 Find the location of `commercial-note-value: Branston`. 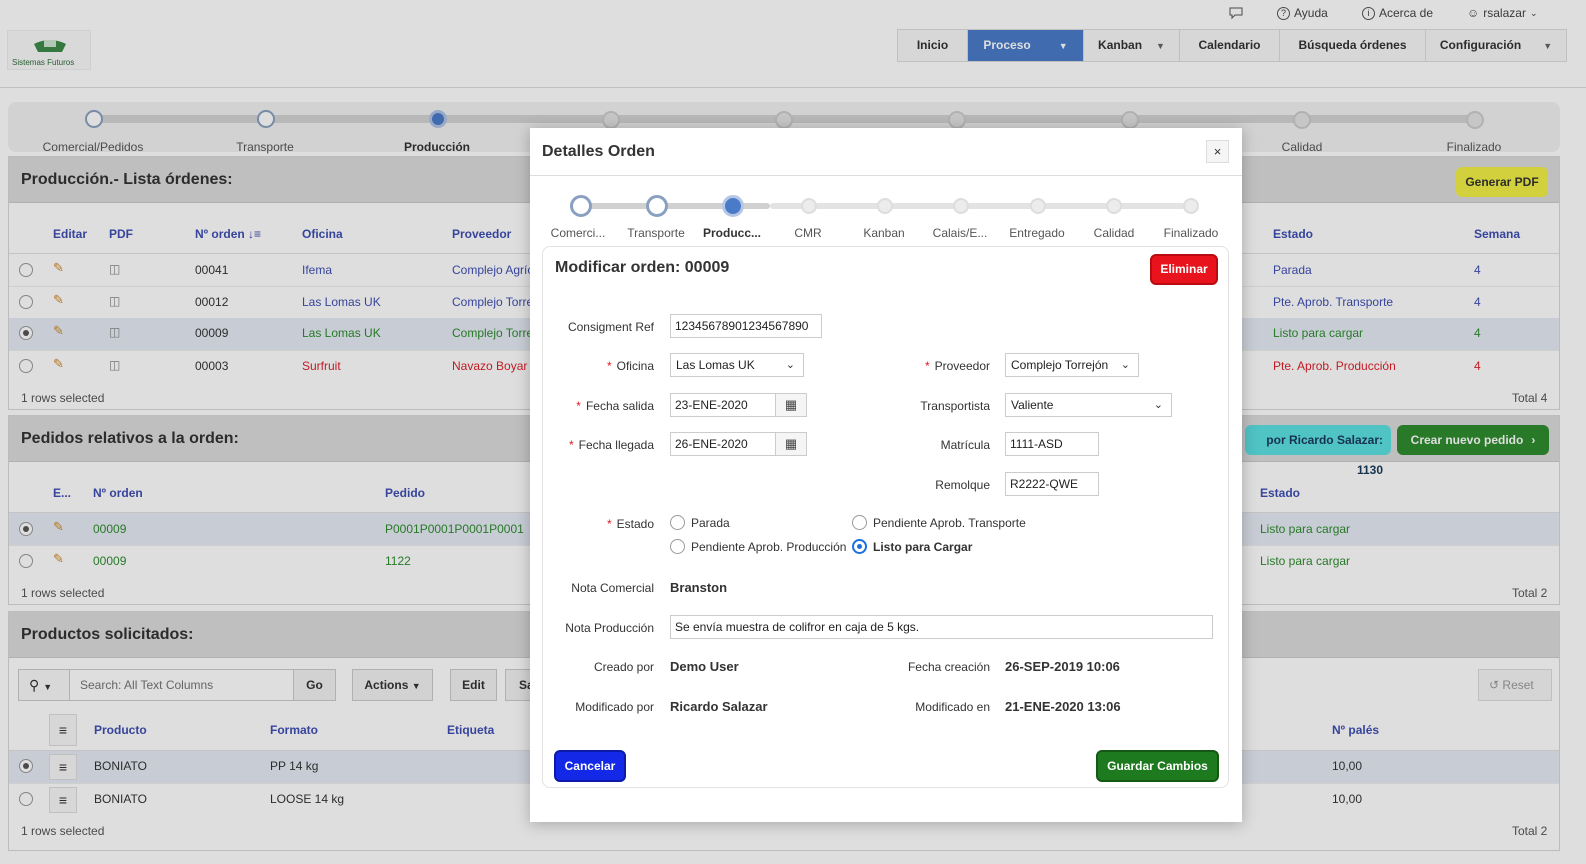

commercial-note-value: Branston is located at coordinates (699, 587).